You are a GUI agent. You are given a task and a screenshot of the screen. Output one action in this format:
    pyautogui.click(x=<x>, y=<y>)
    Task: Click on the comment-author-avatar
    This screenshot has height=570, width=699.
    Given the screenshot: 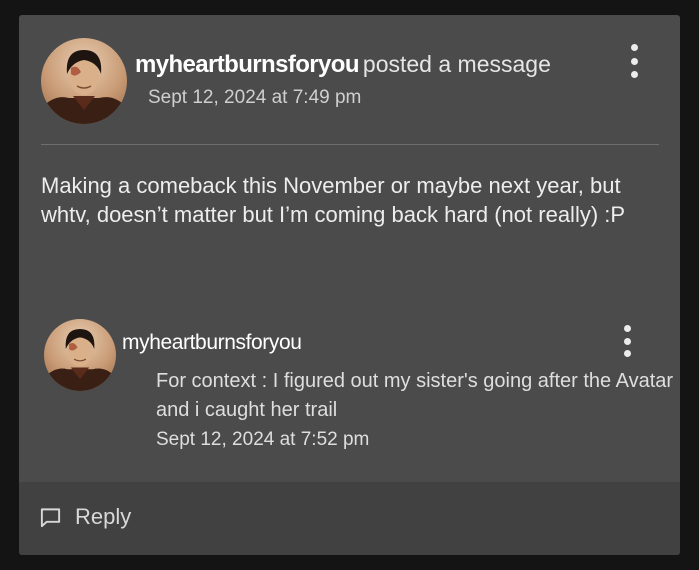 What is the action you would take?
    pyautogui.click(x=80, y=355)
    